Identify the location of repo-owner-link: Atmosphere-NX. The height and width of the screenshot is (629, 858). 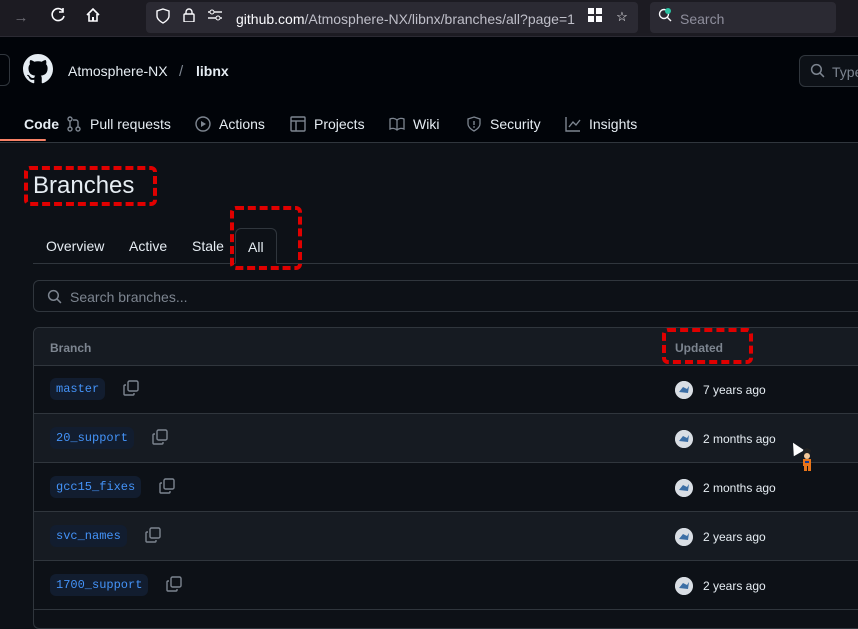
(118, 71).